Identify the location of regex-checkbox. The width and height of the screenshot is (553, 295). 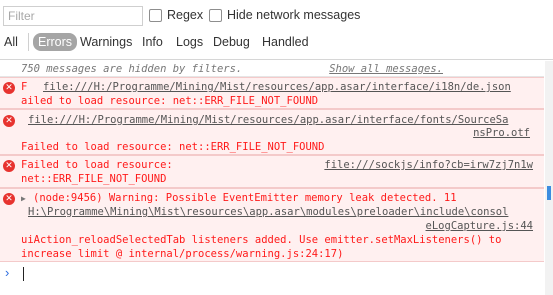
(155, 15).